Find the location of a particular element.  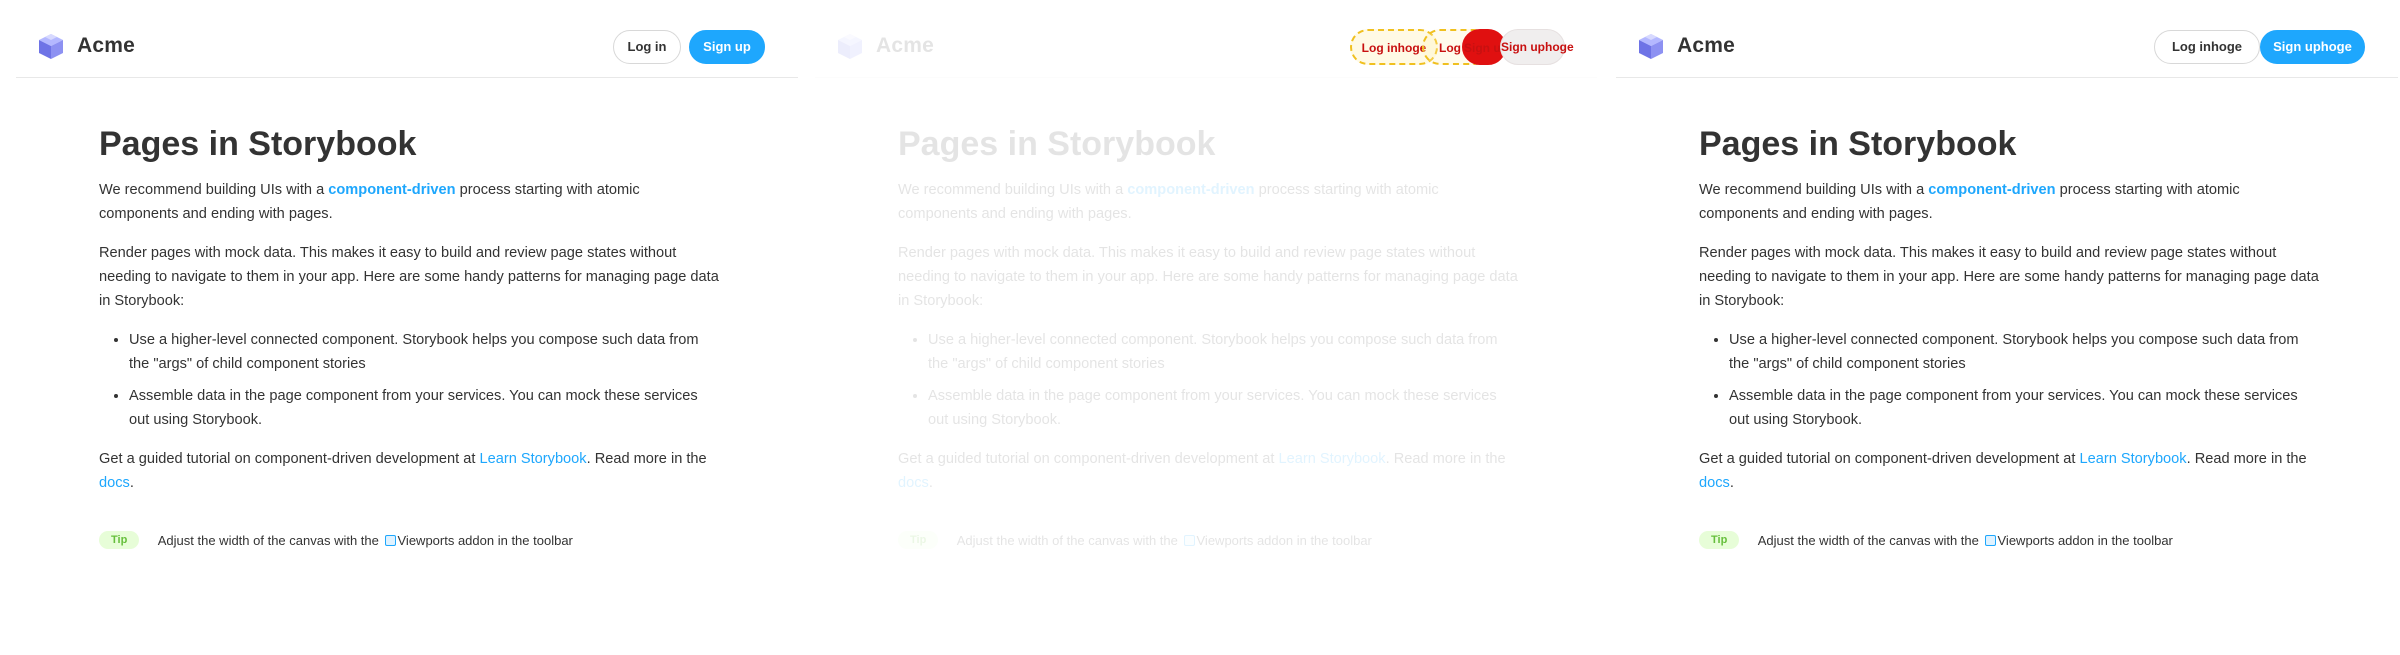

highlight-overlay: Log inhoge Log in Sign up Sign uphoge is located at coordinates (1462, 47).